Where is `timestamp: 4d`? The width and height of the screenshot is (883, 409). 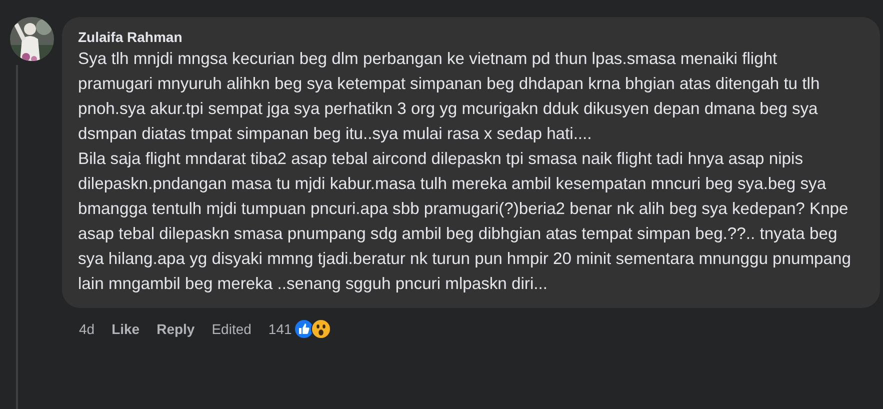
timestamp: 4d is located at coordinates (87, 329).